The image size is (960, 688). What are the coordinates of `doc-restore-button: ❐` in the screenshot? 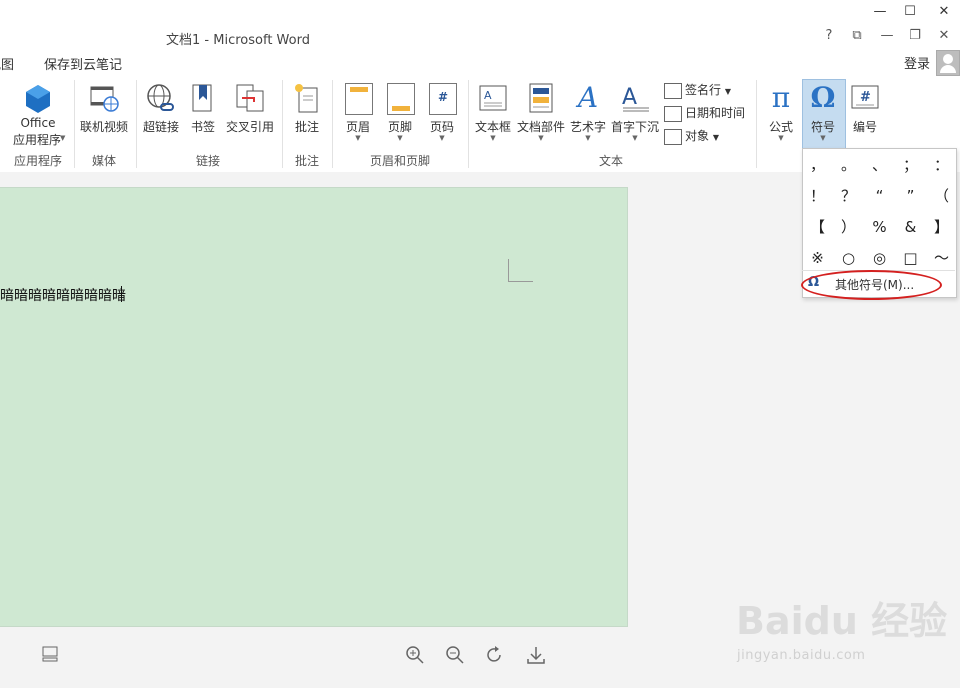 It's located at (915, 38).